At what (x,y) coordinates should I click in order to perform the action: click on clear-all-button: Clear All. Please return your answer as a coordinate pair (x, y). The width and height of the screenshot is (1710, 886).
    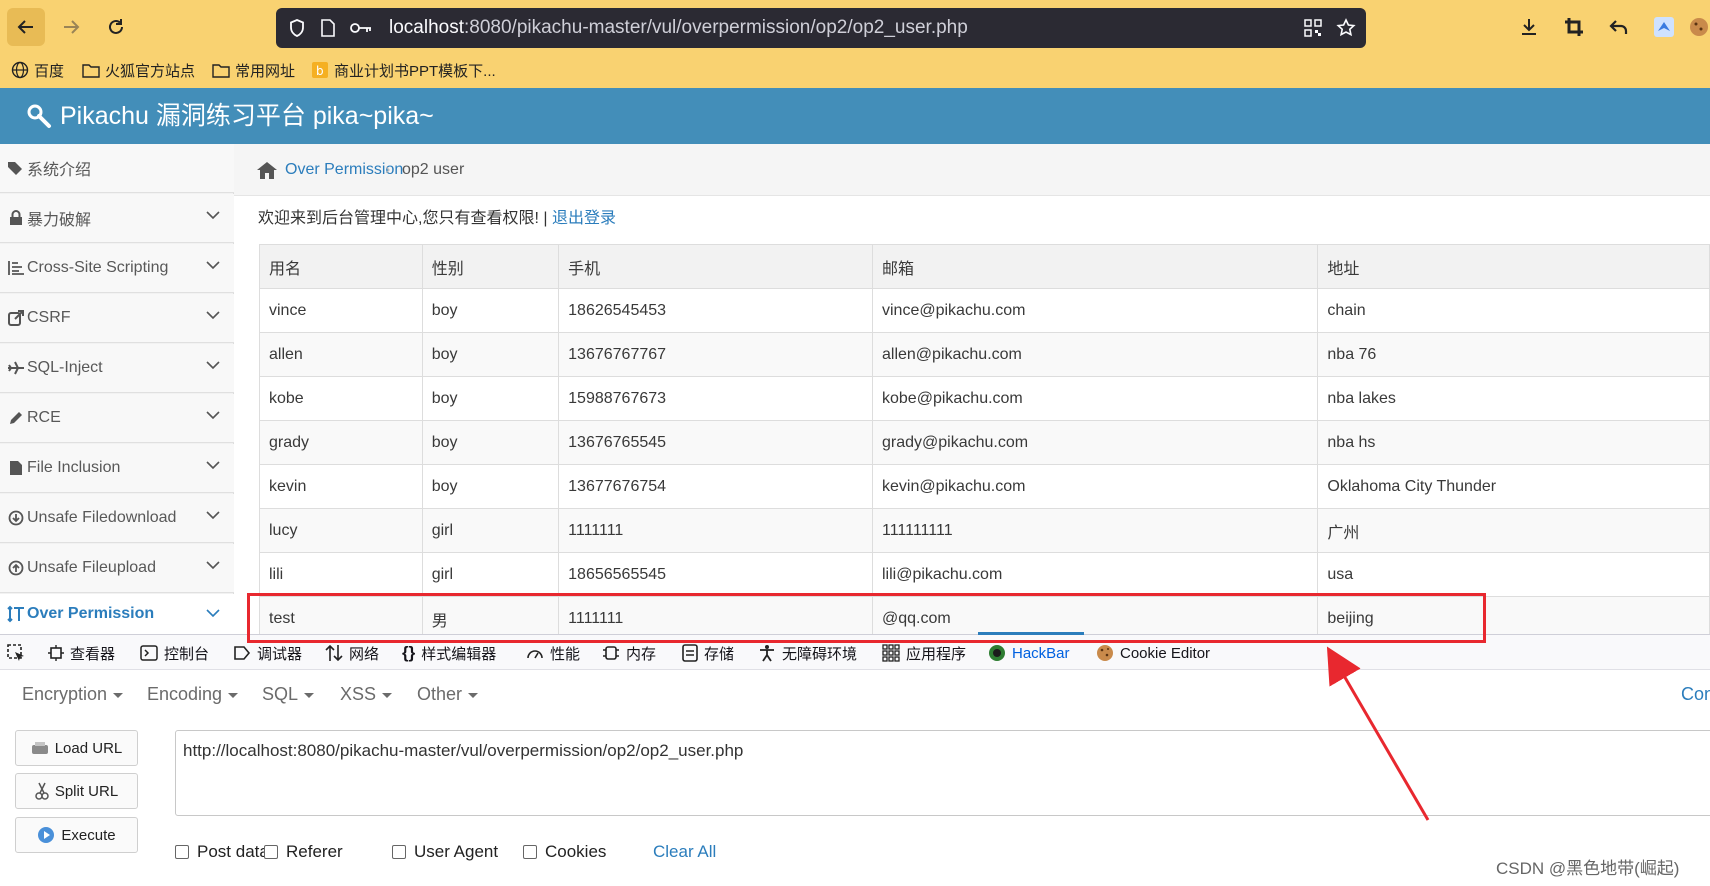
    Looking at the image, I should click on (684, 852).